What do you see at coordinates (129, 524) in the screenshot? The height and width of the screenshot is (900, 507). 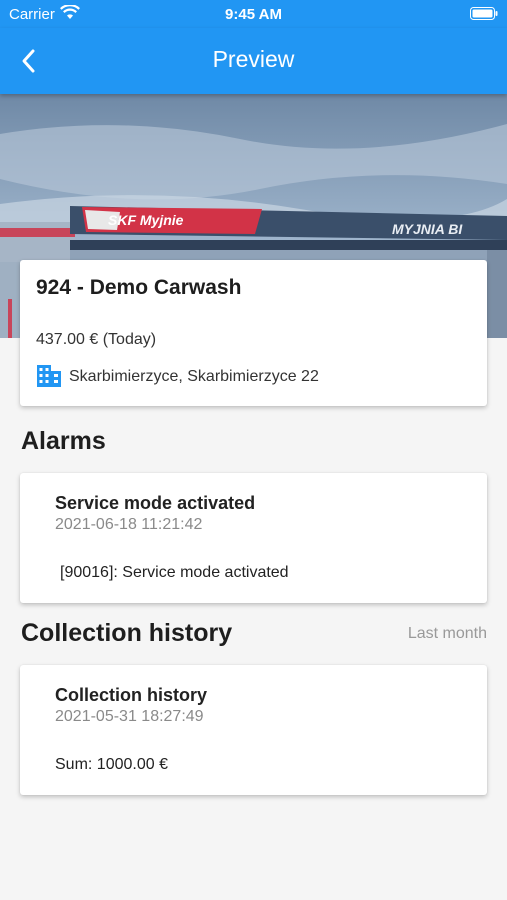 I see `alarm-date: 2021-06-18 11:21:42` at bounding box center [129, 524].